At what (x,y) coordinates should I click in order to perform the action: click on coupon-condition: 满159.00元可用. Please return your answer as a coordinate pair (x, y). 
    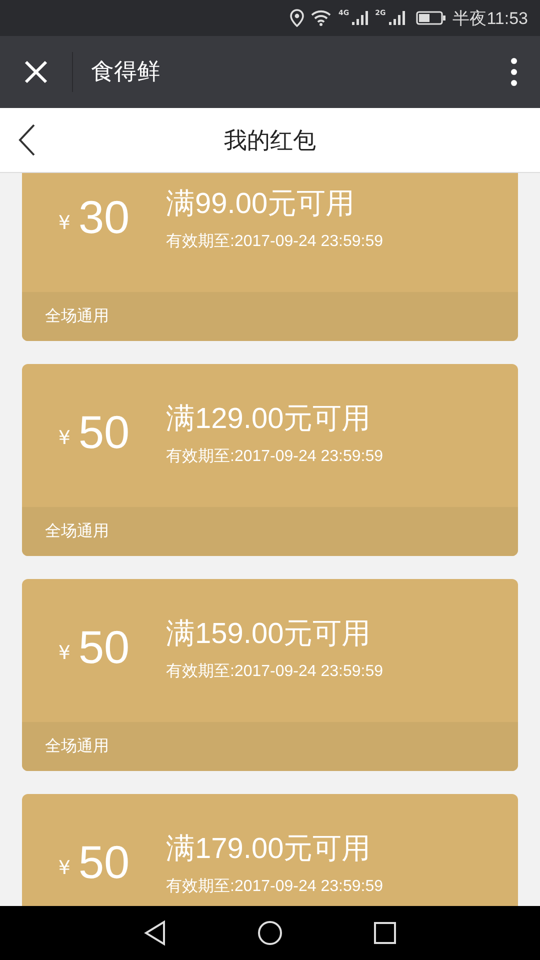
    Looking at the image, I should click on (269, 634).